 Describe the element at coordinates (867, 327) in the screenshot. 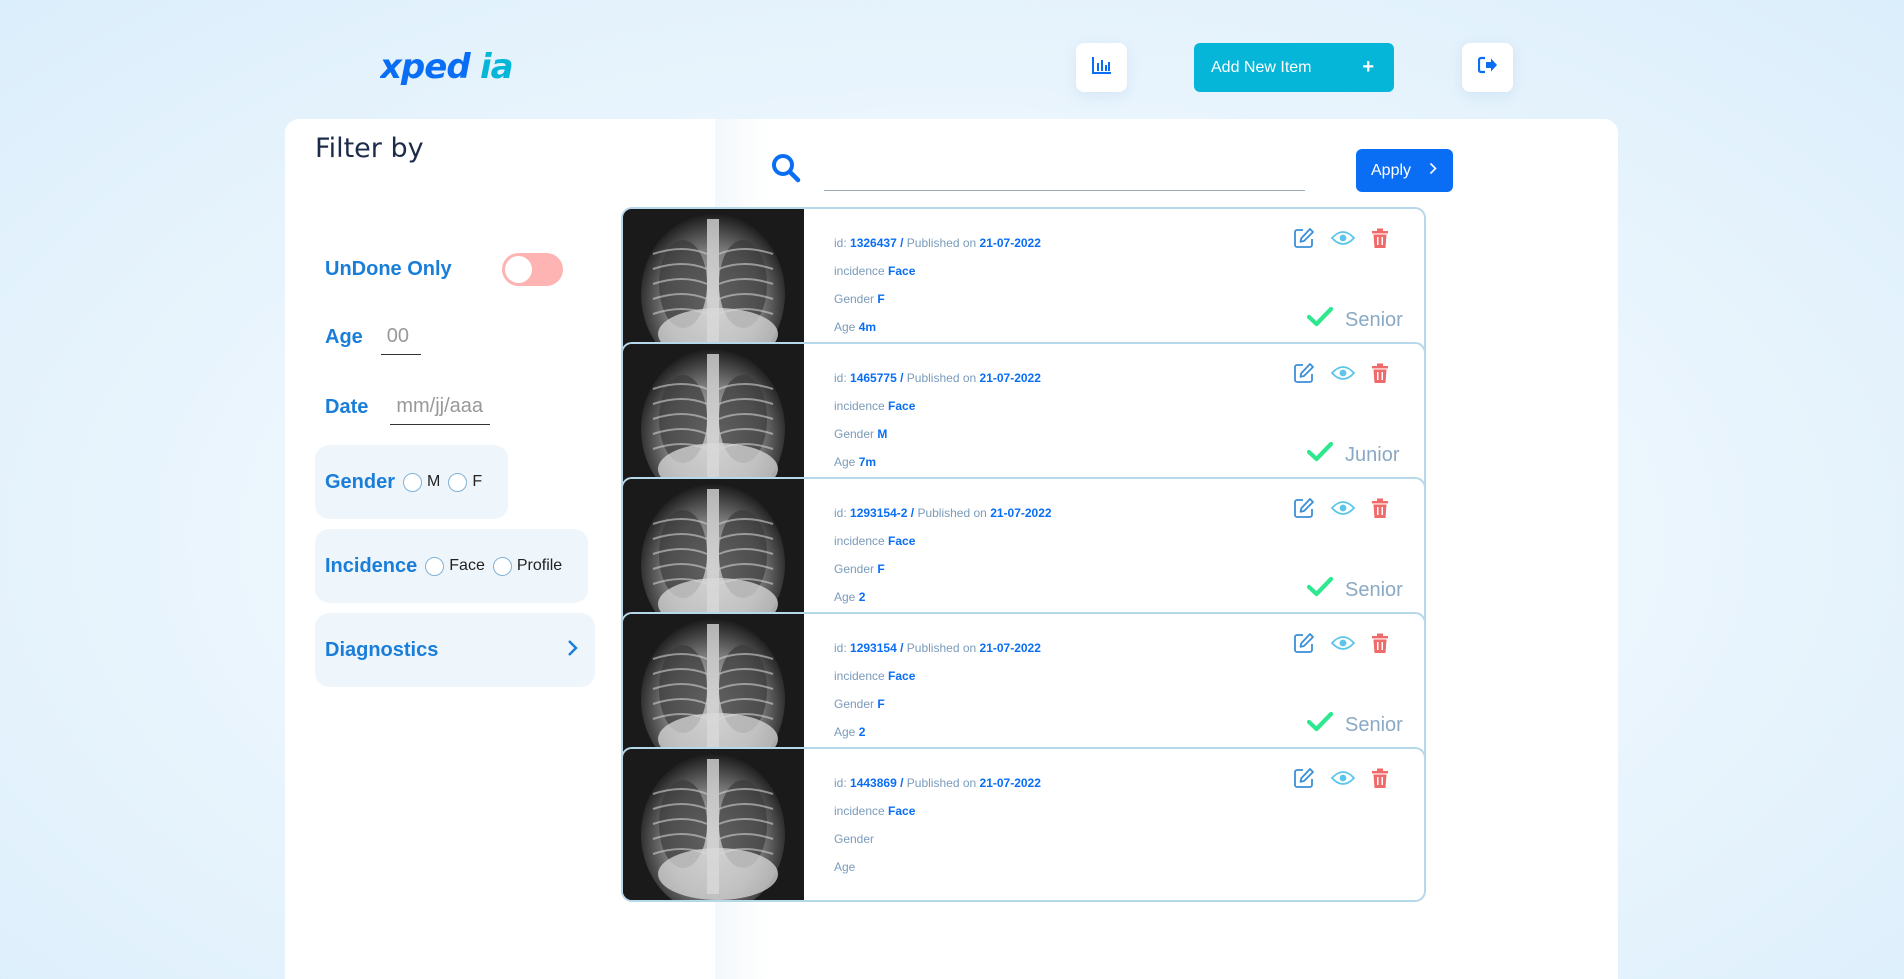

I see `age-value: 4m` at that location.